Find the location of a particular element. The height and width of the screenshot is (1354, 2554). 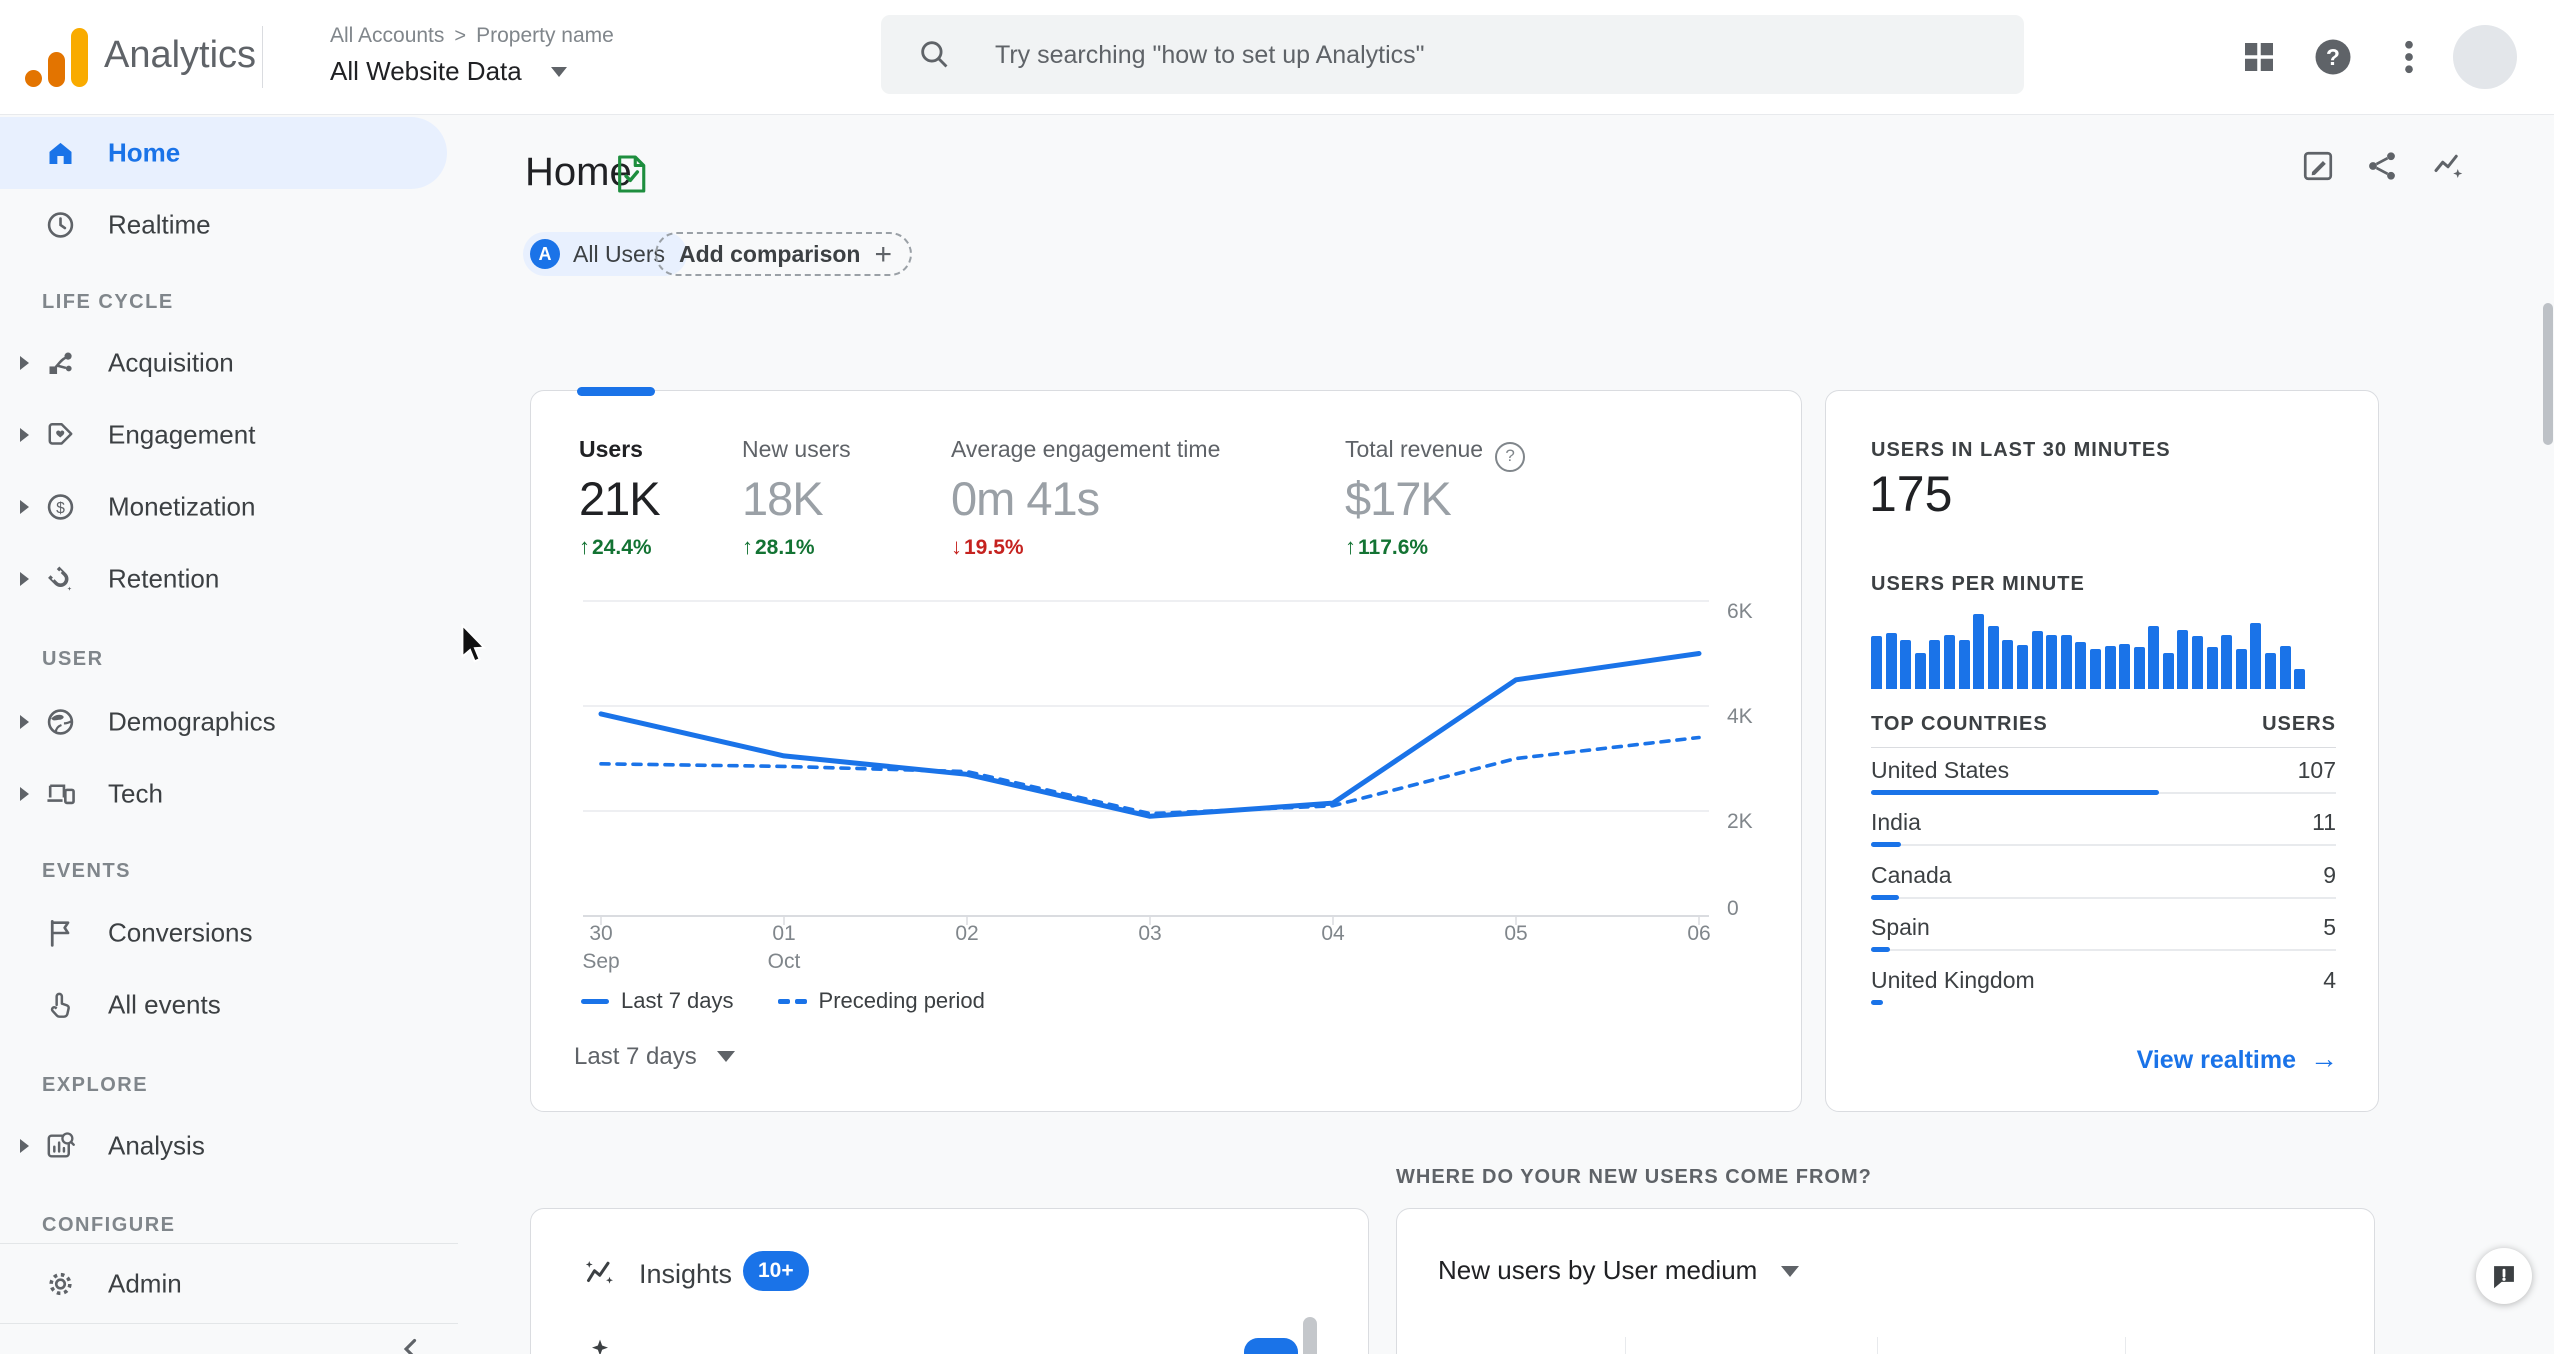

country-name: Spain is located at coordinates (1900, 927).